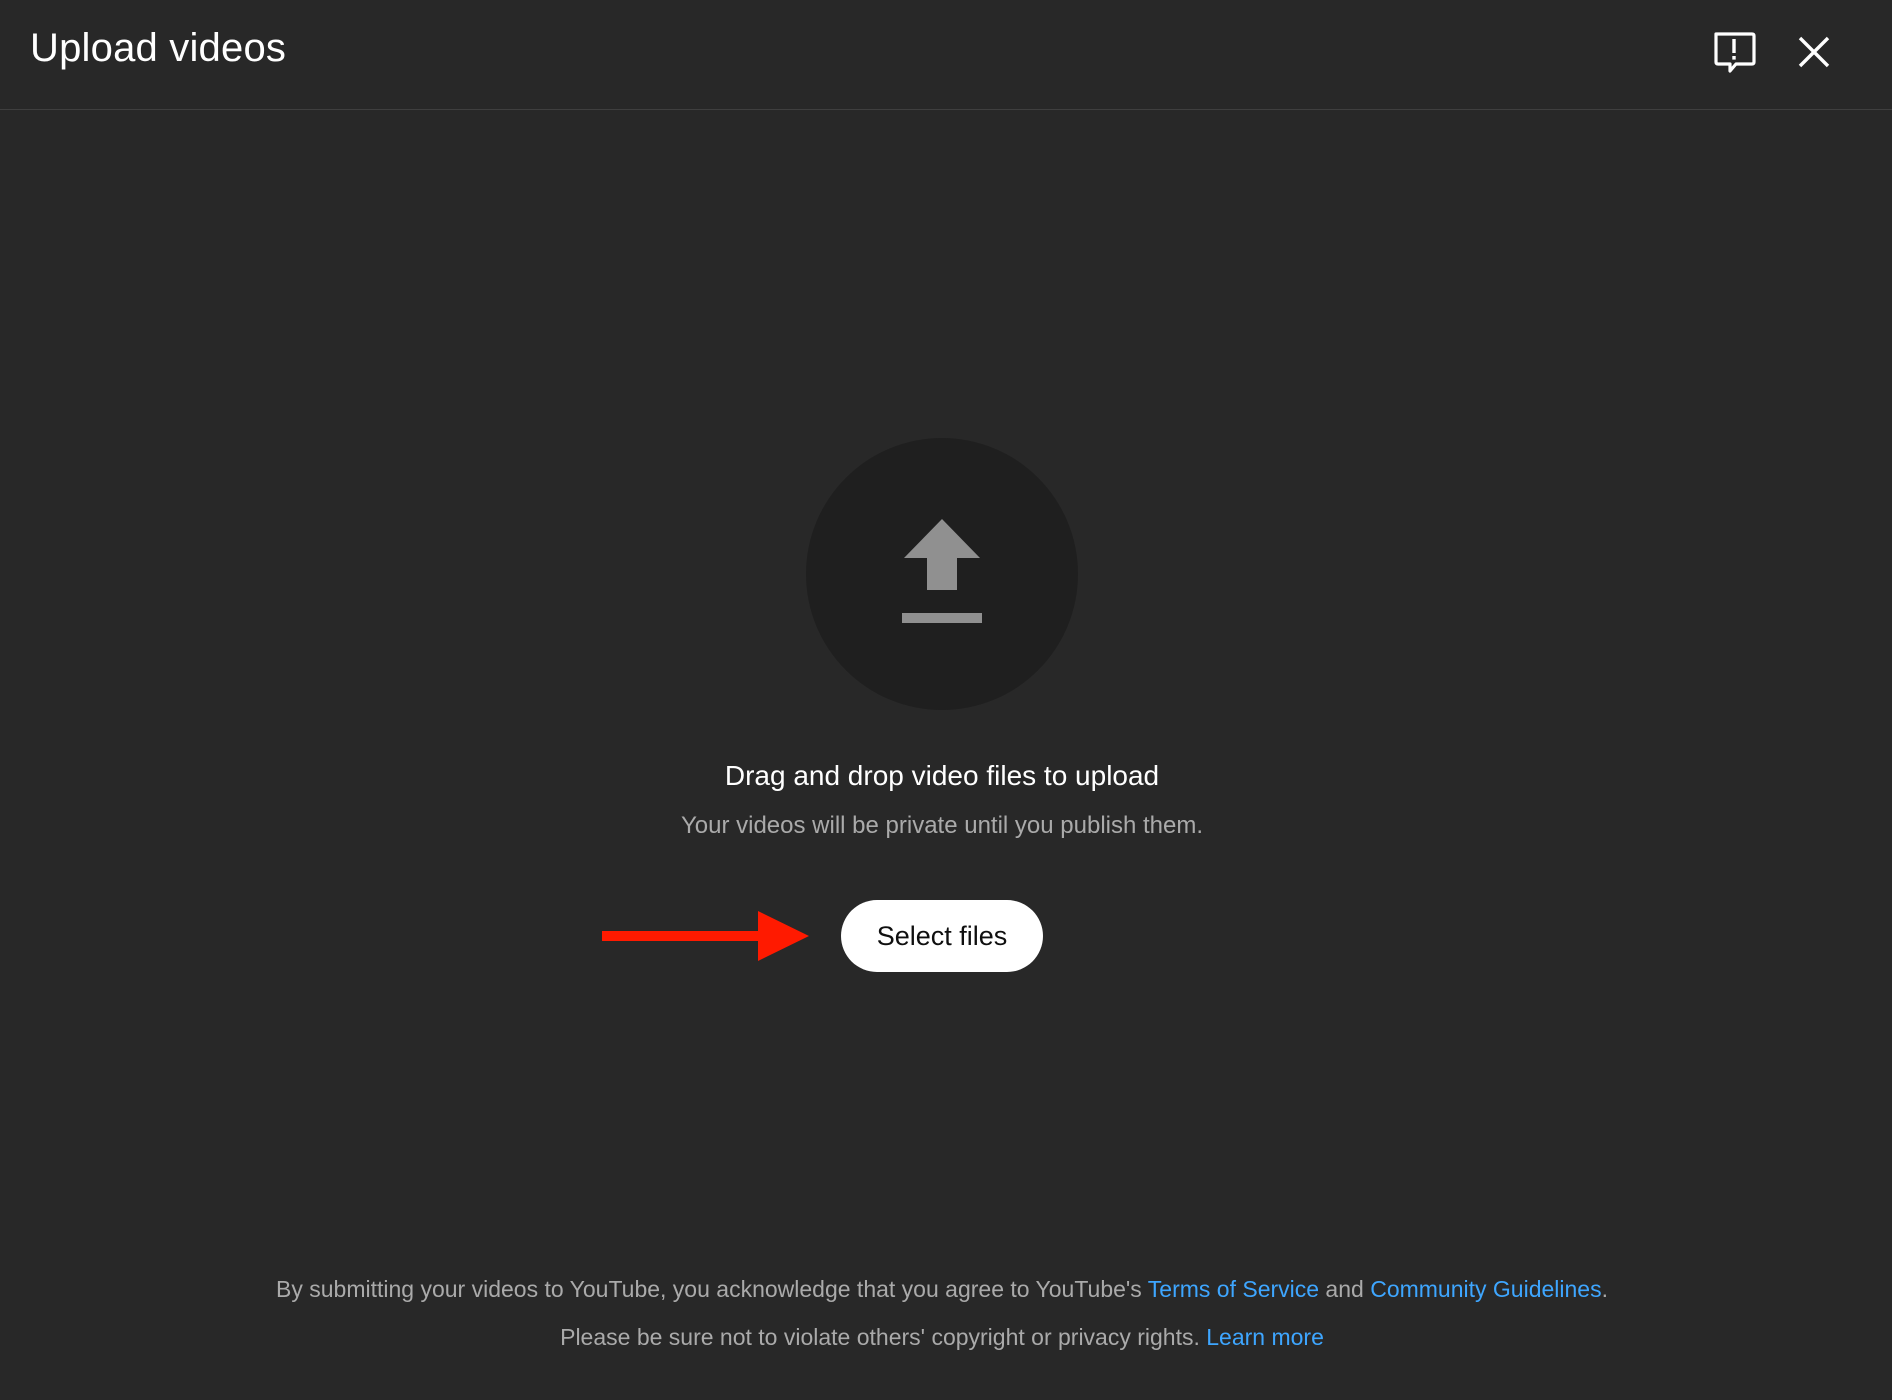 This screenshot has width=1892, height=1400. I want to click on terms-of-service-link: Terms of Service, so click(1233, 1289).